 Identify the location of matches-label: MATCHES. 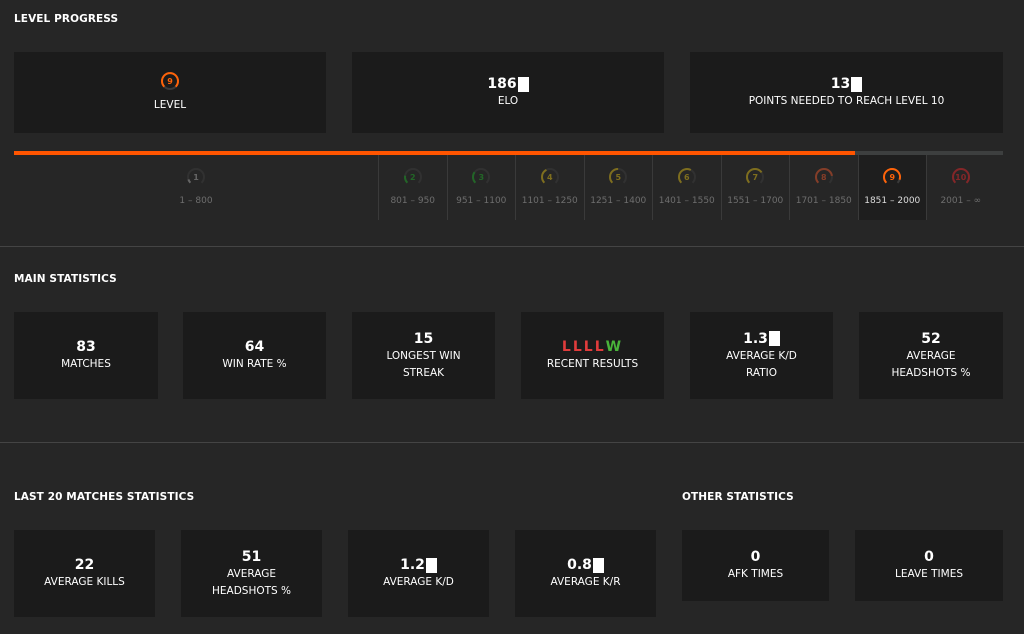
(86, 364).